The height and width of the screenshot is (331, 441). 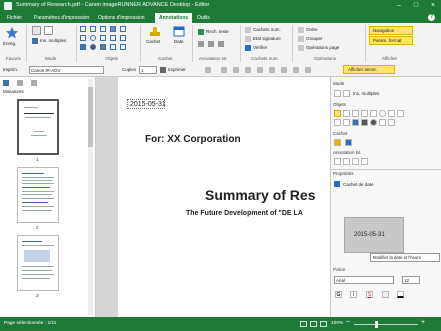 I want to click on continuous-view-icon, so click(x=323, y=324).